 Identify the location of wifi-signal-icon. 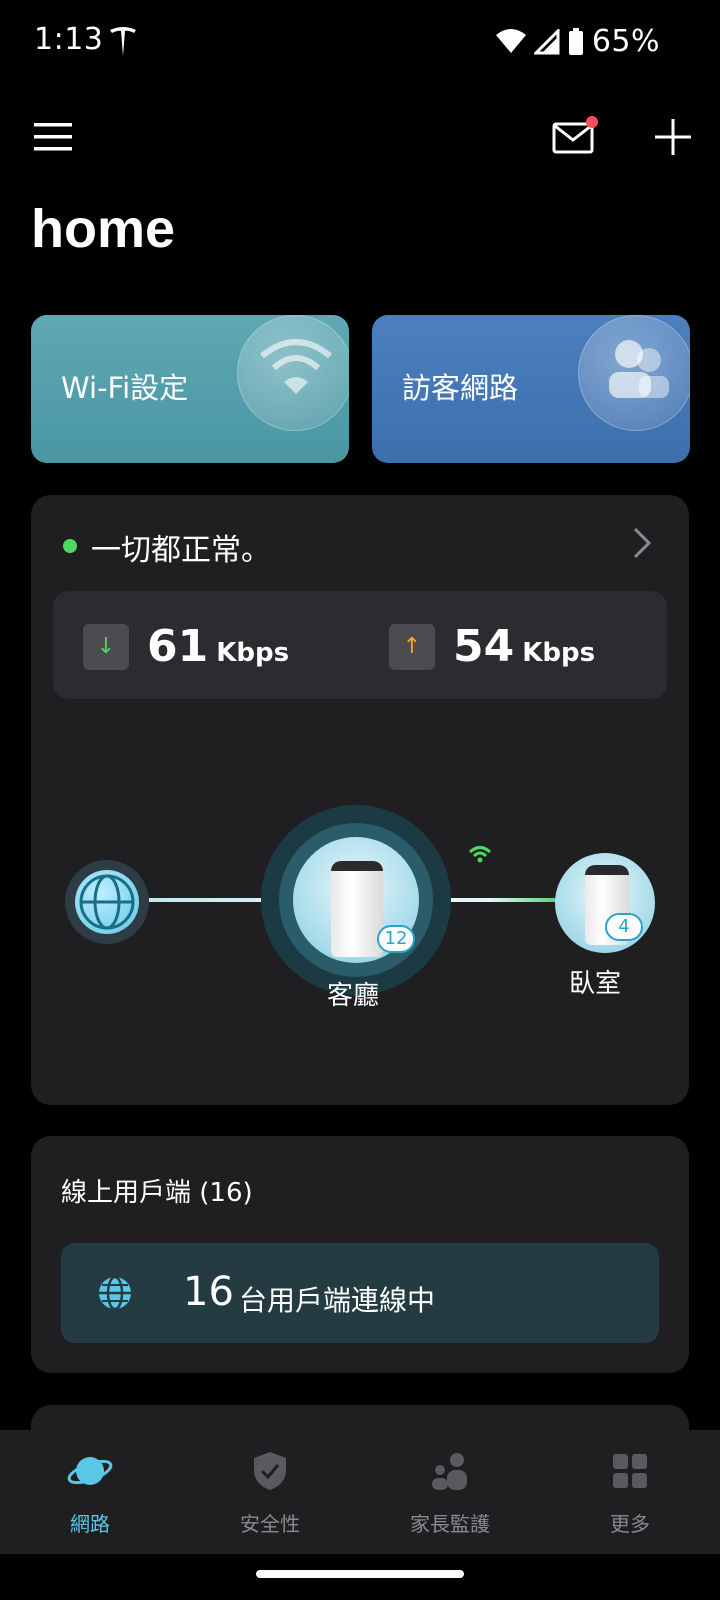
(510, 40).